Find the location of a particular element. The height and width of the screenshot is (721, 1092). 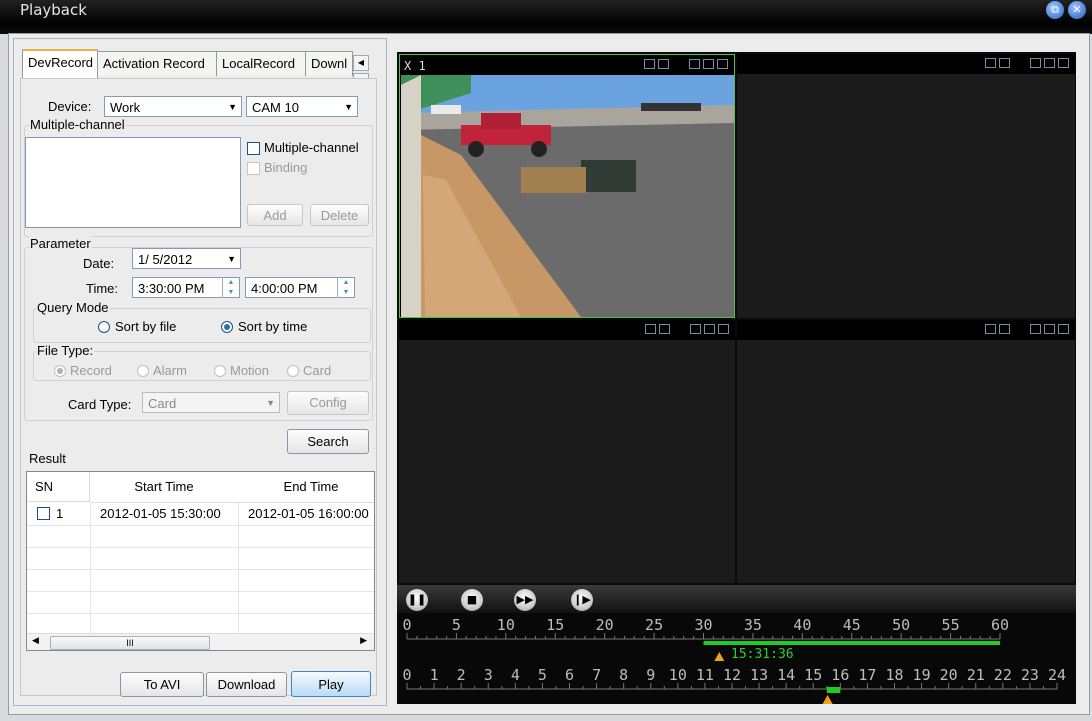

sort-by-file-radio is located at coordinates (104, 327).